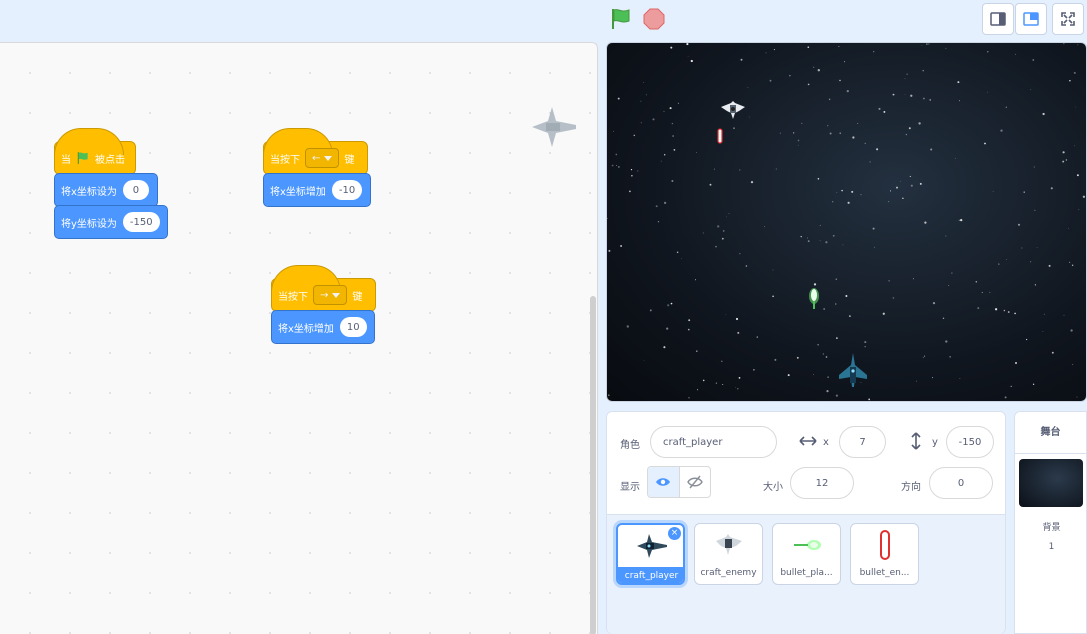 This screenshot has height=634, width=1087. What do you see at coordinates (316, 158) in the screenshot?
I see `key-value: ←` at bounding box center [316, 158].